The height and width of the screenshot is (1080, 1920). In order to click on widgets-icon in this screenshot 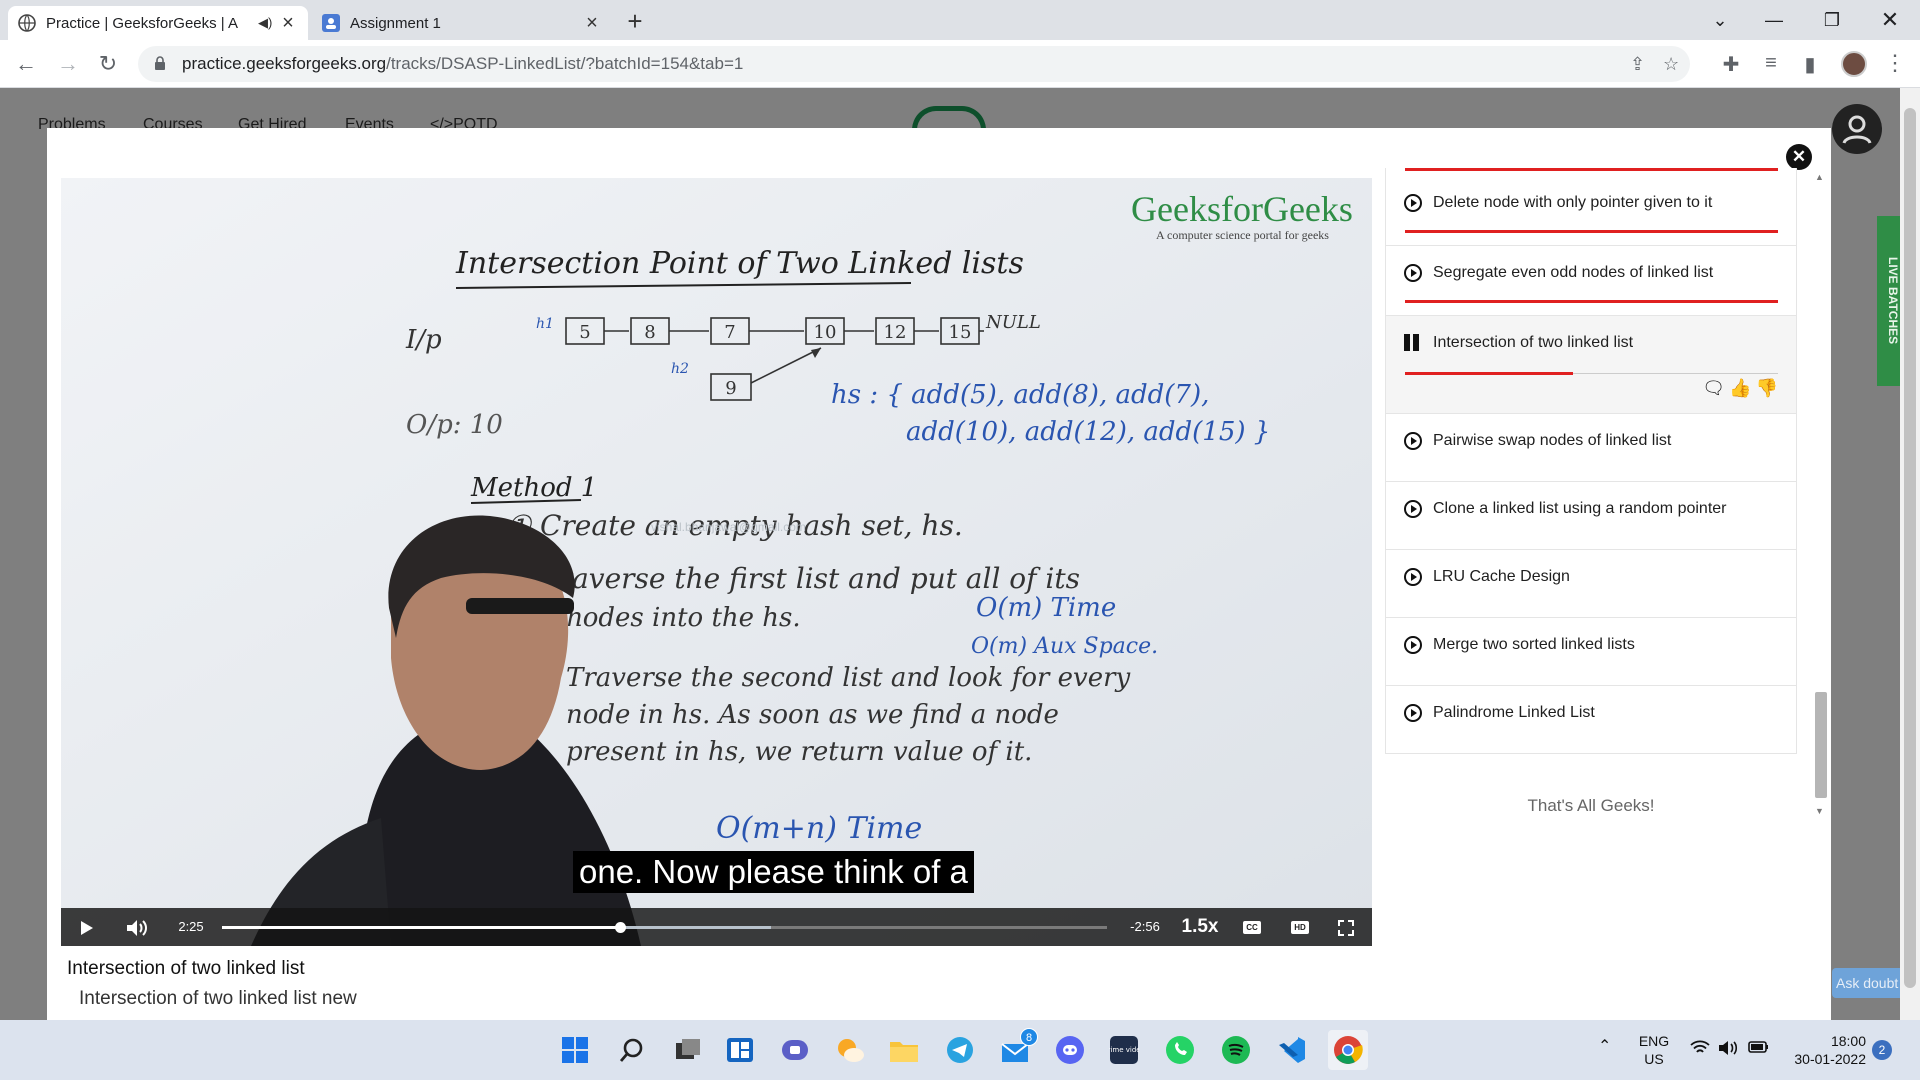, I will do `click(740, 1050)`.